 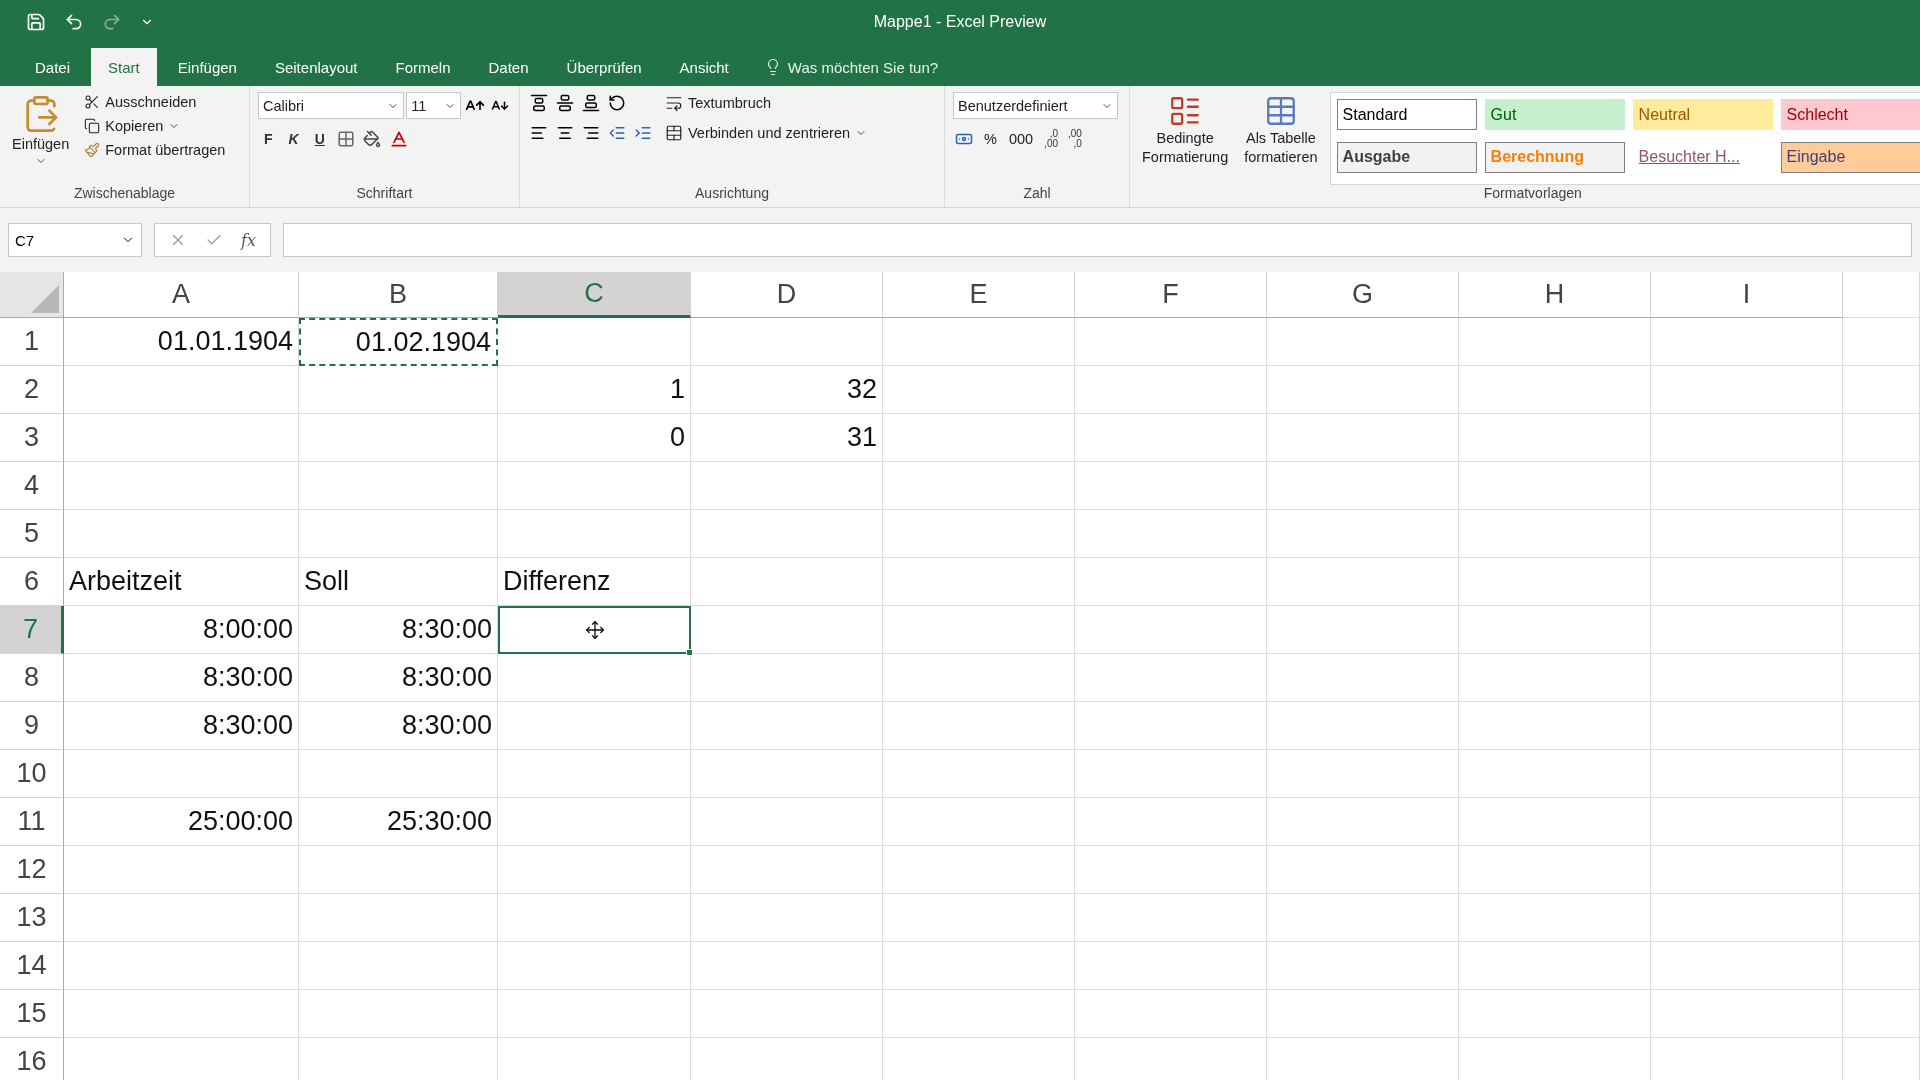 What do you see at coordinates (766, 103) in the screenshot?
I see `wrap-text-button: Textumbruch` at bounding box center [766, 103].